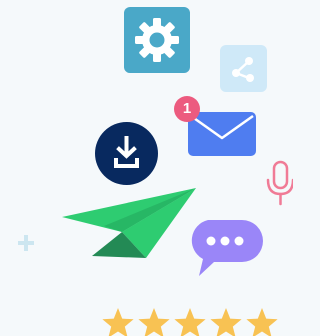  What do you see at coordinates (157, 40) in the screenshot?
I see `gear-icon` at bounding box center [157, 40].